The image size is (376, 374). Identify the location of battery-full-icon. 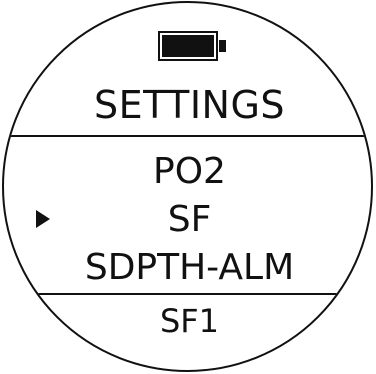
(193, 46).